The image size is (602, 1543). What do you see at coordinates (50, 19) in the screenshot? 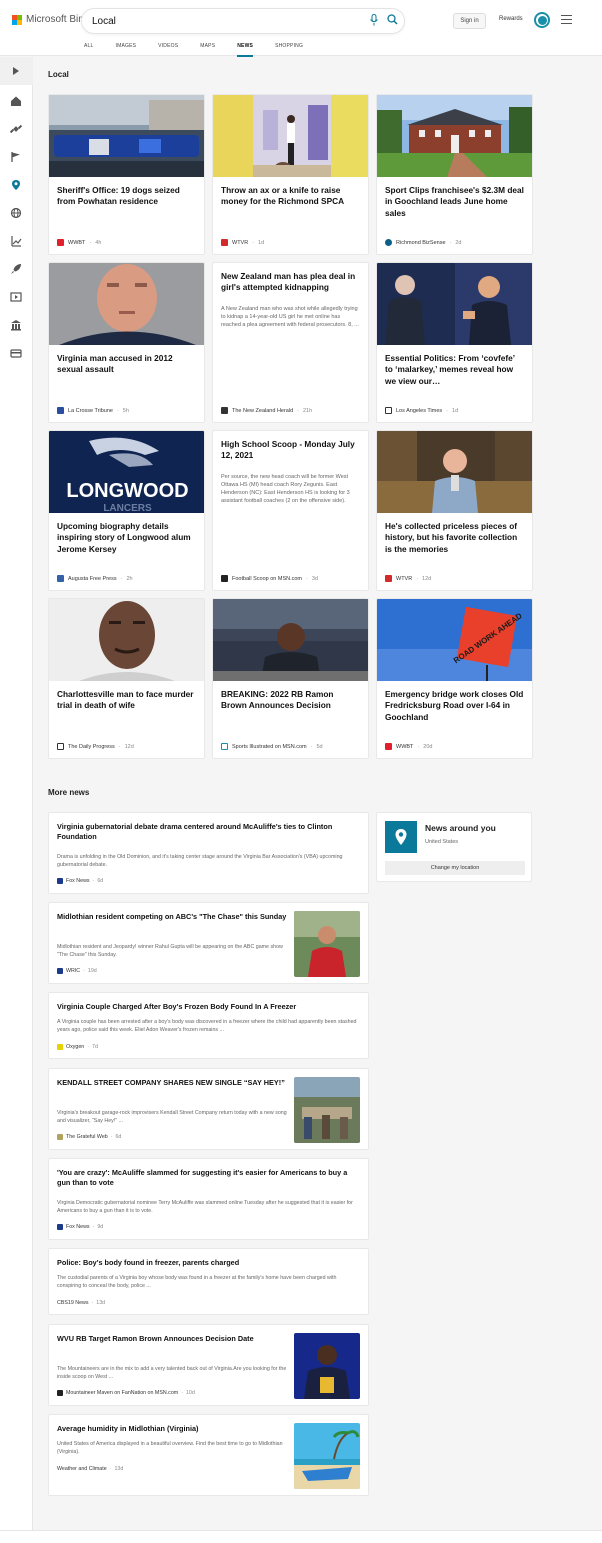
I see `bing-logo: Microsoft Bing` at bounding box center [50, 19].